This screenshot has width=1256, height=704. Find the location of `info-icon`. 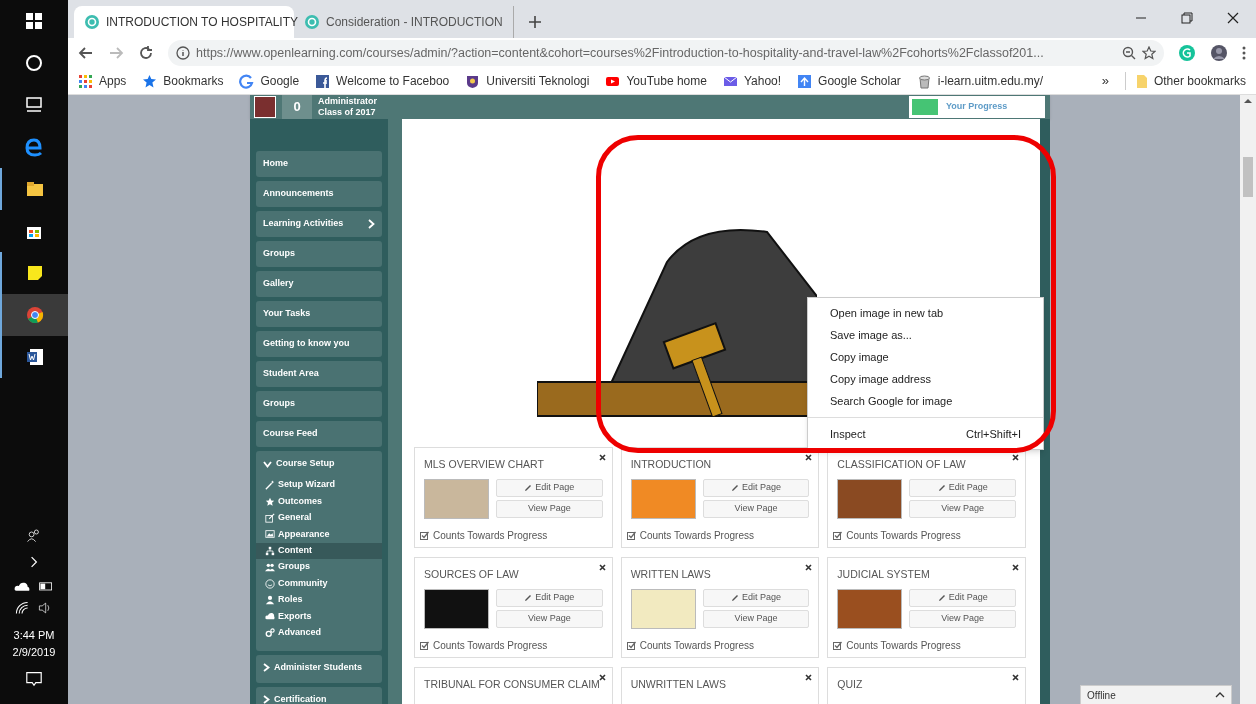

info-icon is located at coordinates (183, 53).